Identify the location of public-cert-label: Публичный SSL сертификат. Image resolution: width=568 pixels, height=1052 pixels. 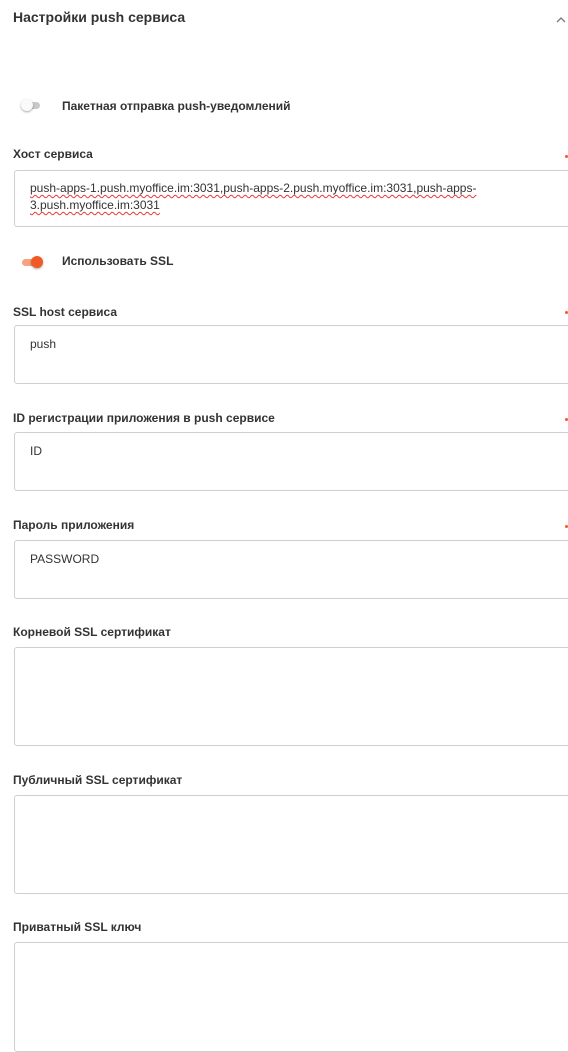
(98, 780).